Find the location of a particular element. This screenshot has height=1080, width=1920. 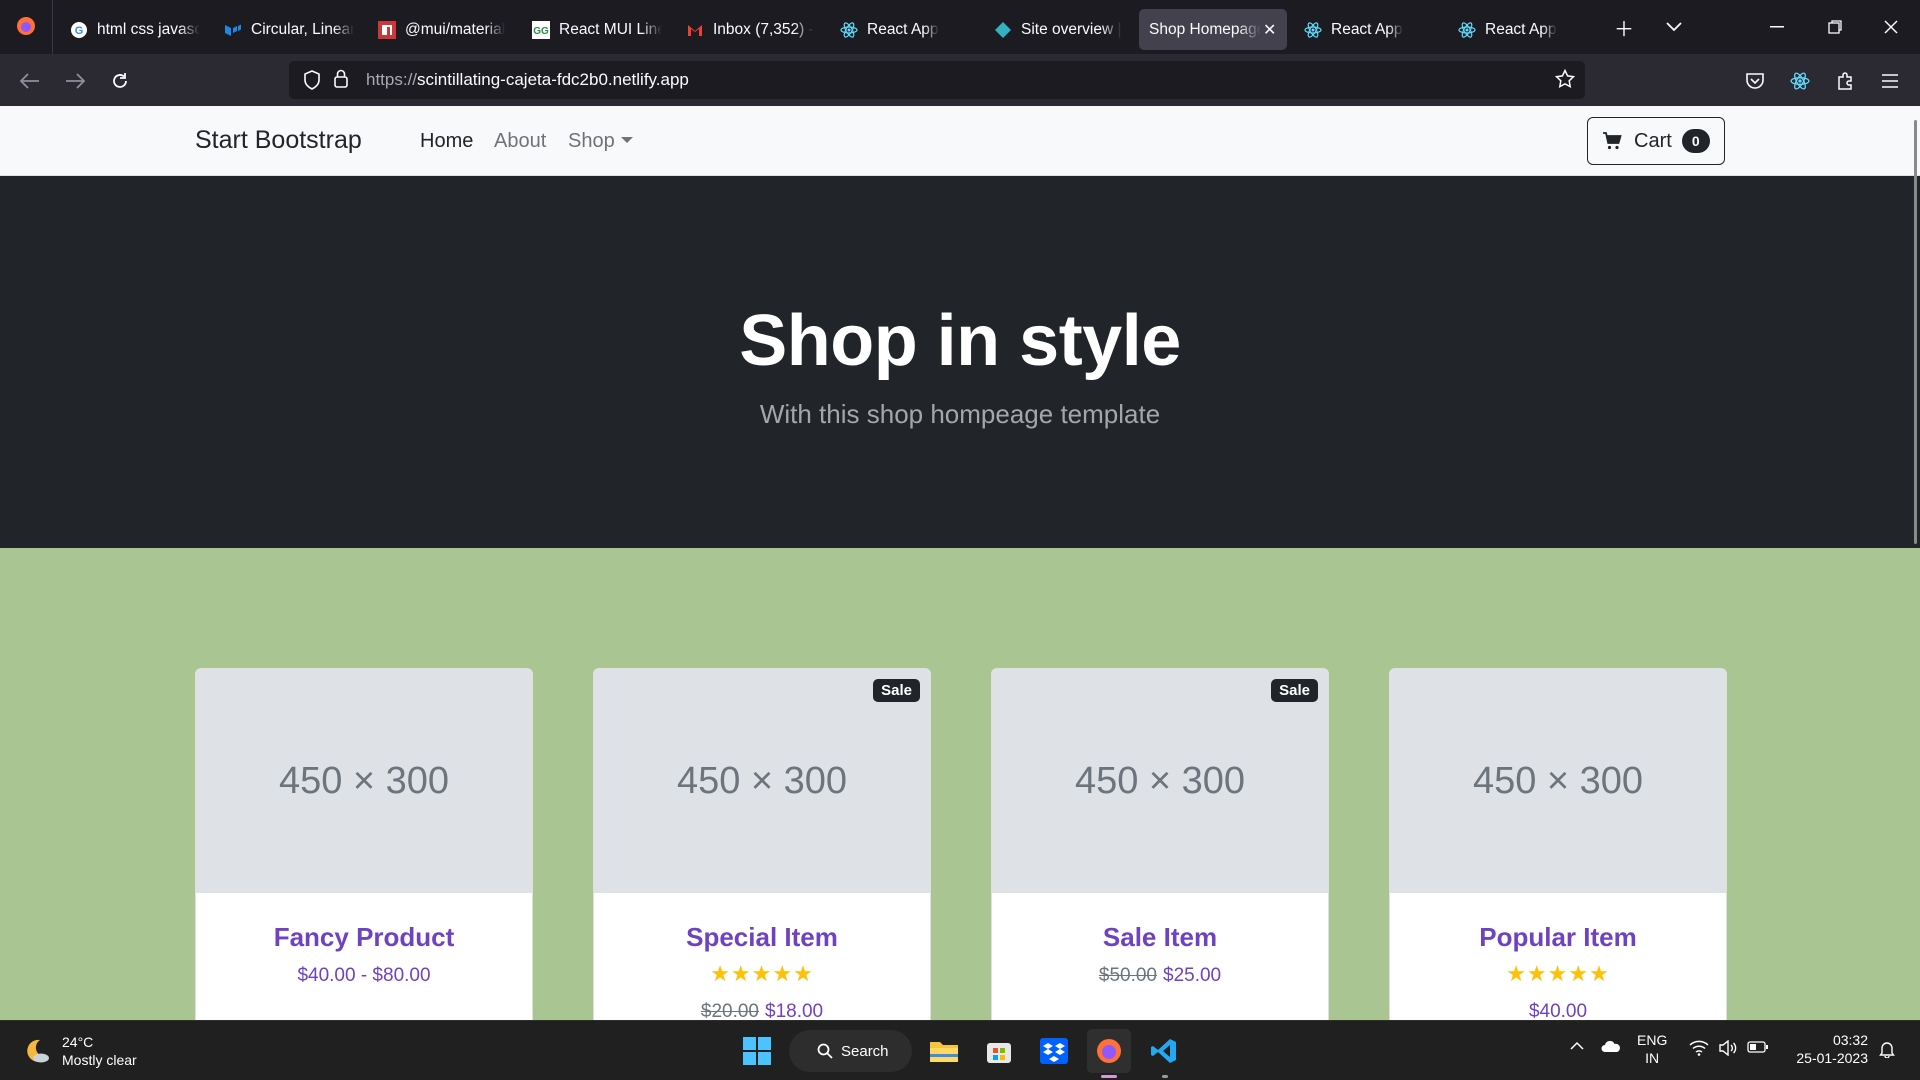

product-price: $50.00 $25.00 is located at coordinates (1160, 976).